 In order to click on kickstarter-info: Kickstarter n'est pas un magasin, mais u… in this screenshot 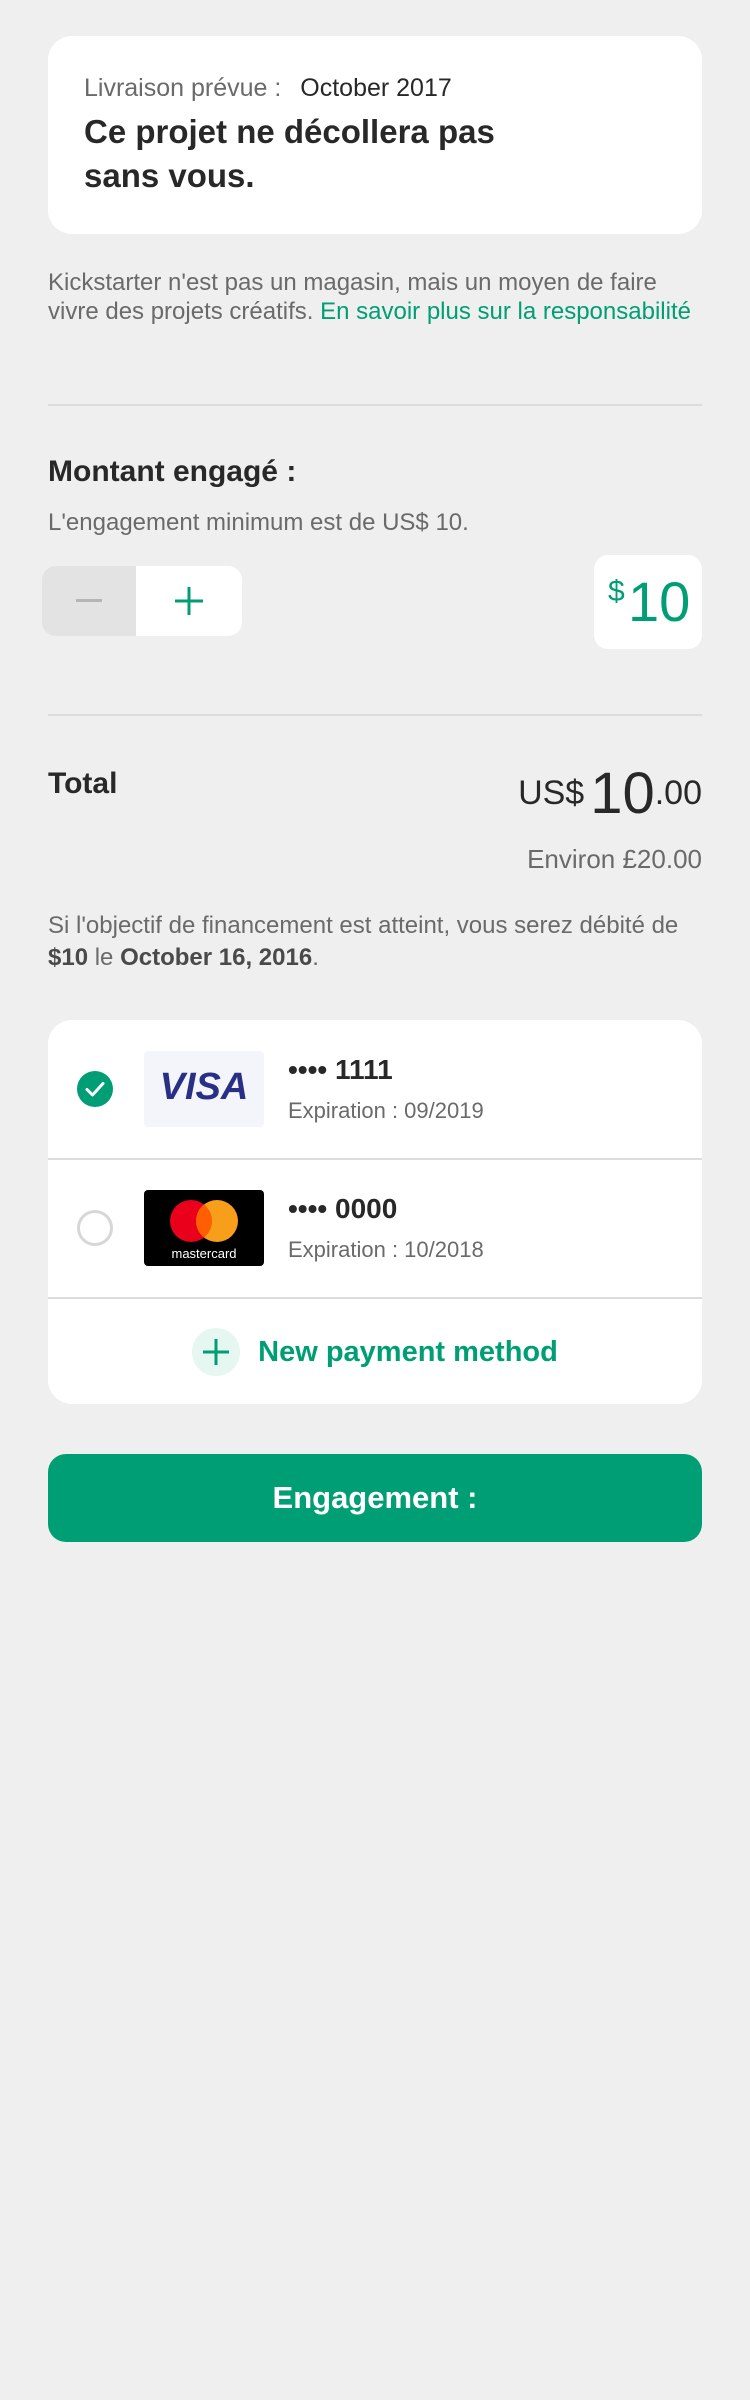, I will do `click(378, 297)`.